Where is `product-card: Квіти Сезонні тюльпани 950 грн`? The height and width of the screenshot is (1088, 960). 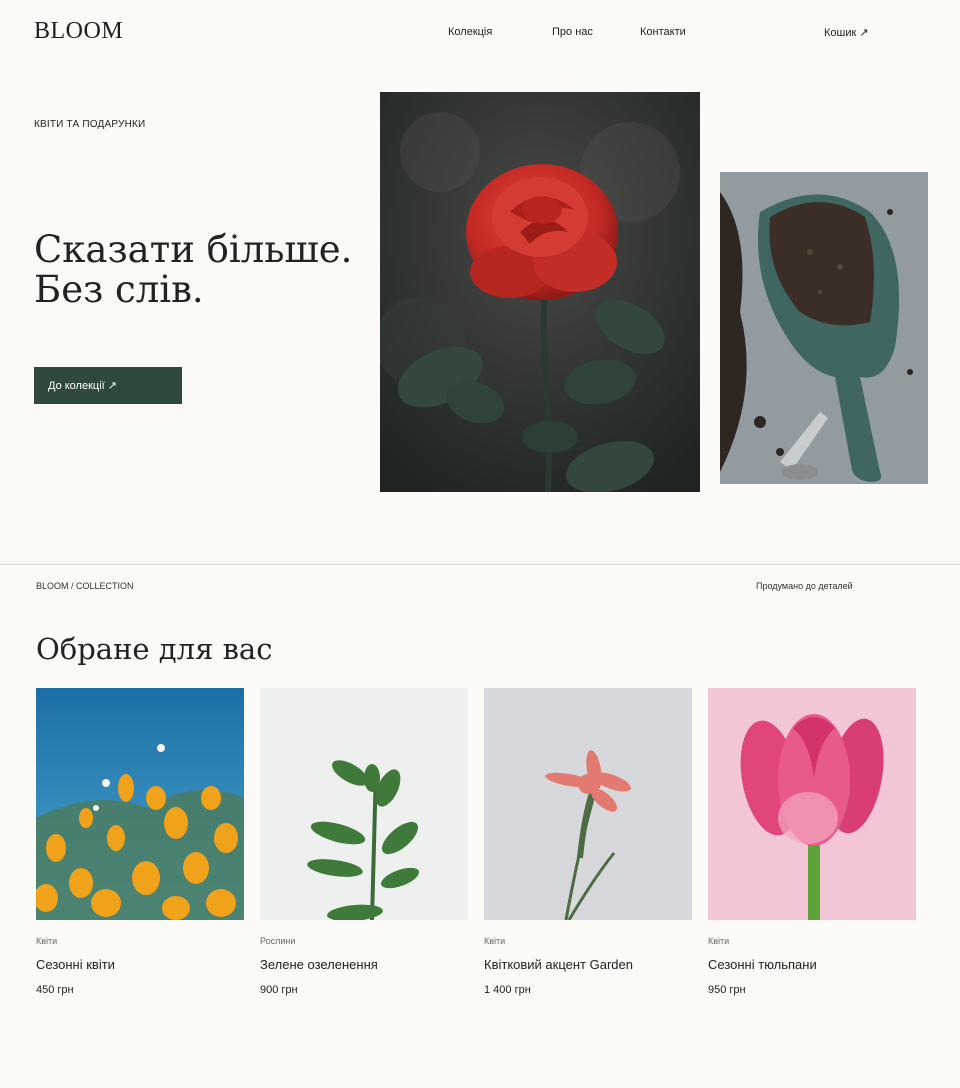 product-card: Квіти Сезонні тюльпани 950 грн is located at coordinates (812, 848).